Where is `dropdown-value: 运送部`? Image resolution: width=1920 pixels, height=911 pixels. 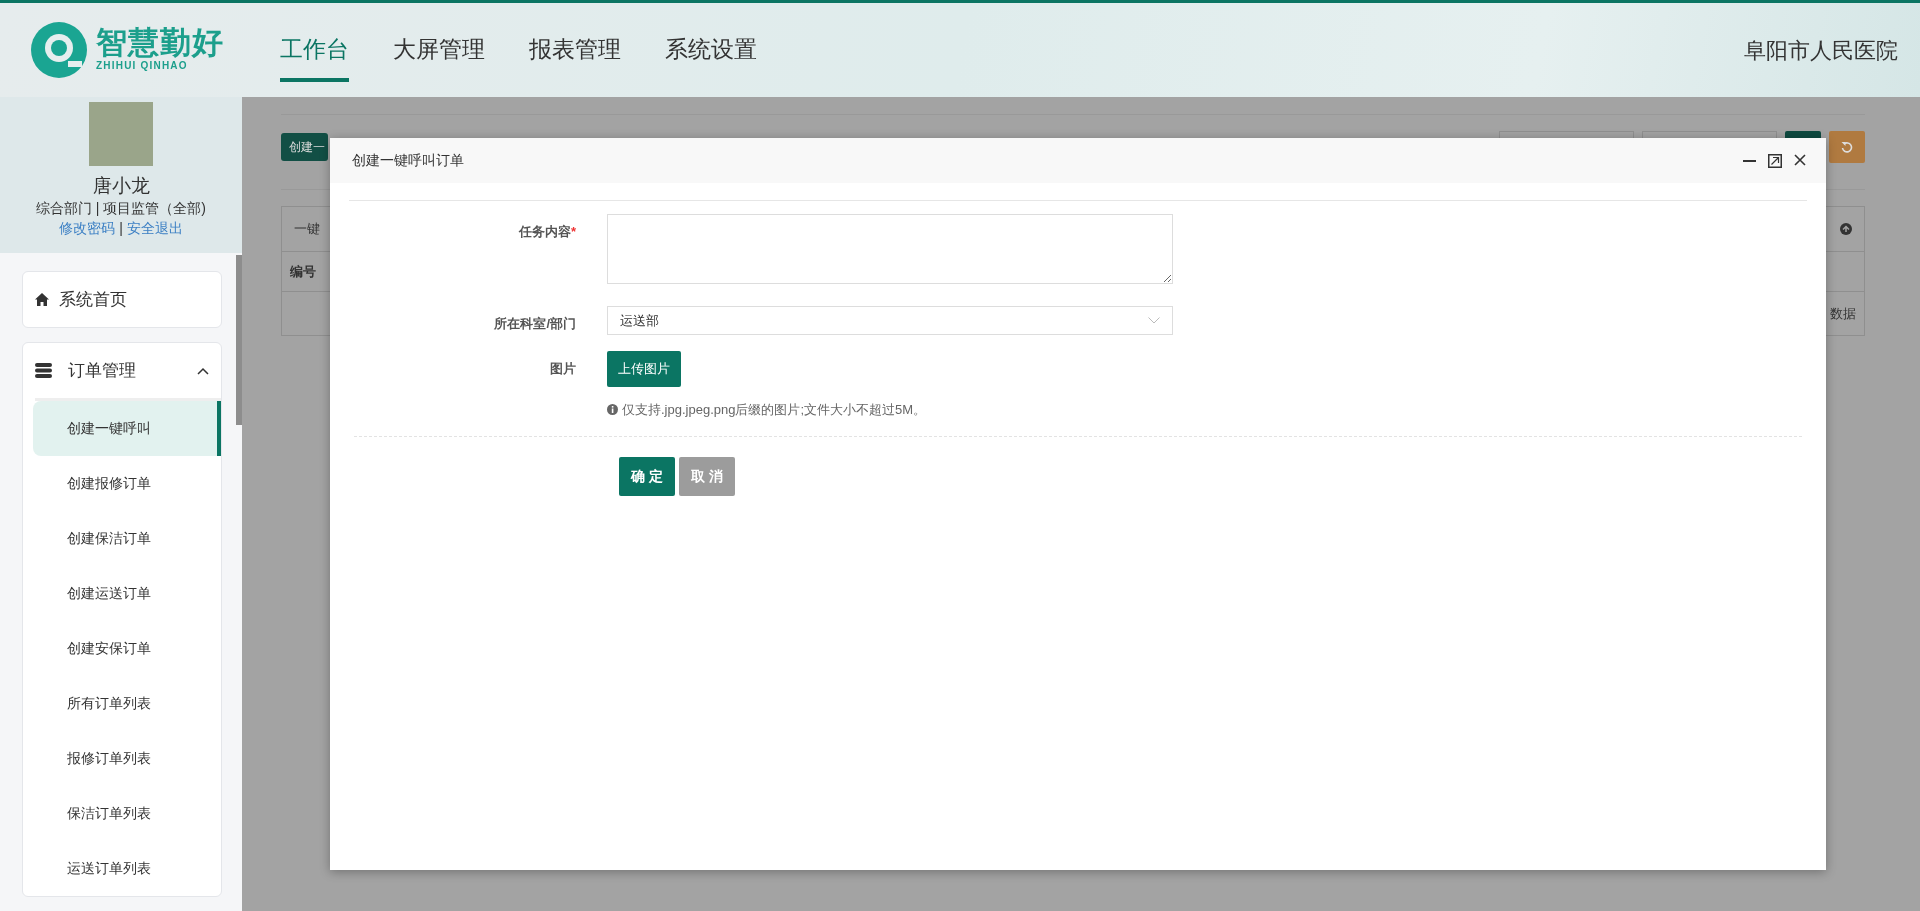
dropdown-value: 运送部 is located at coordinates (639, 320).